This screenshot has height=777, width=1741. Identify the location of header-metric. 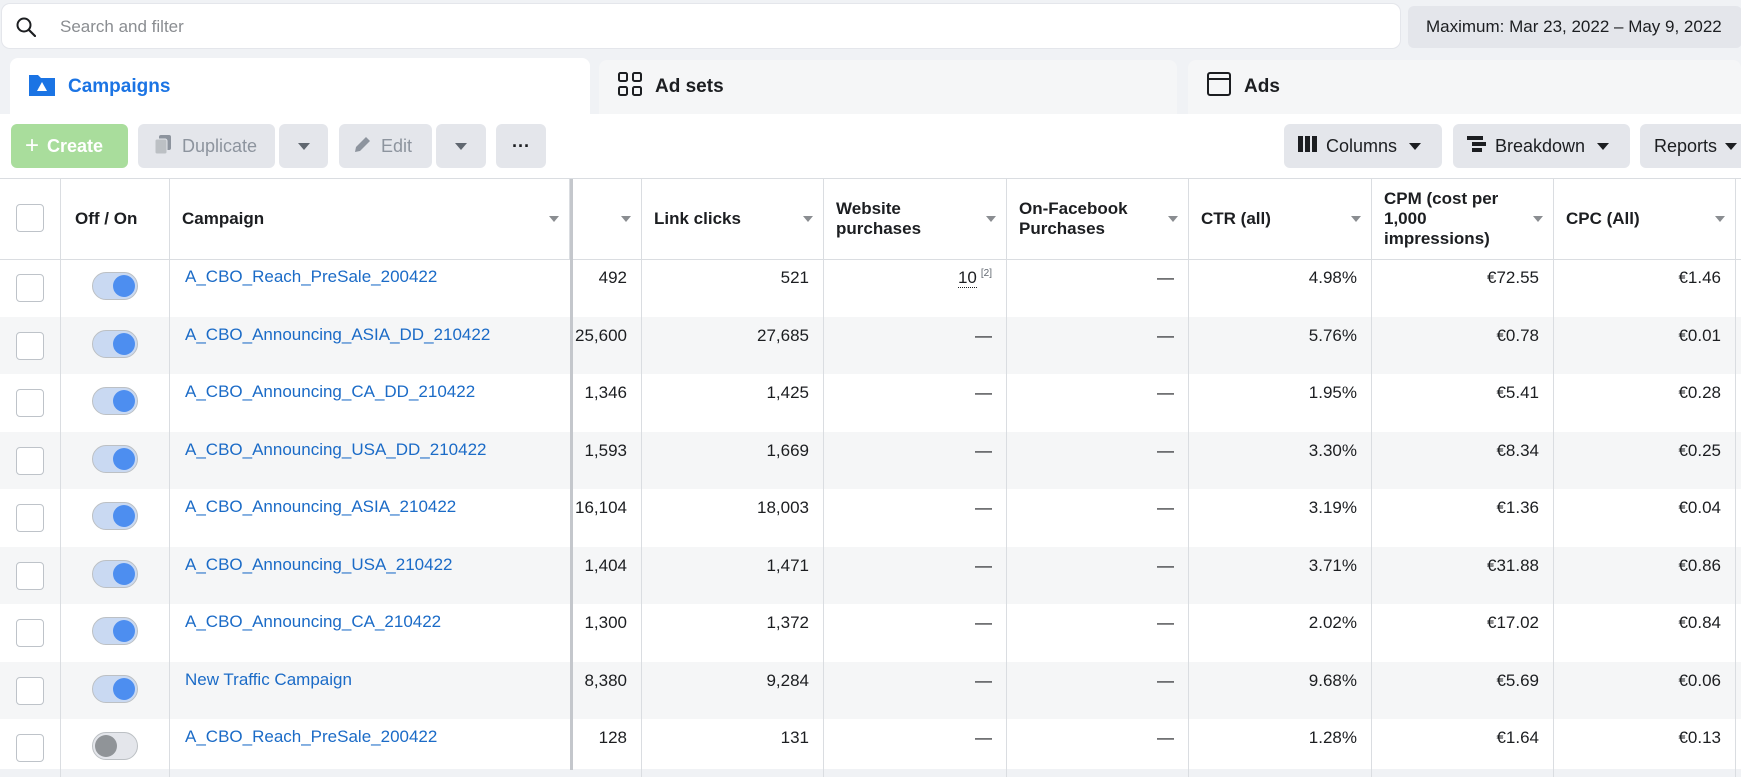
(607, 219).